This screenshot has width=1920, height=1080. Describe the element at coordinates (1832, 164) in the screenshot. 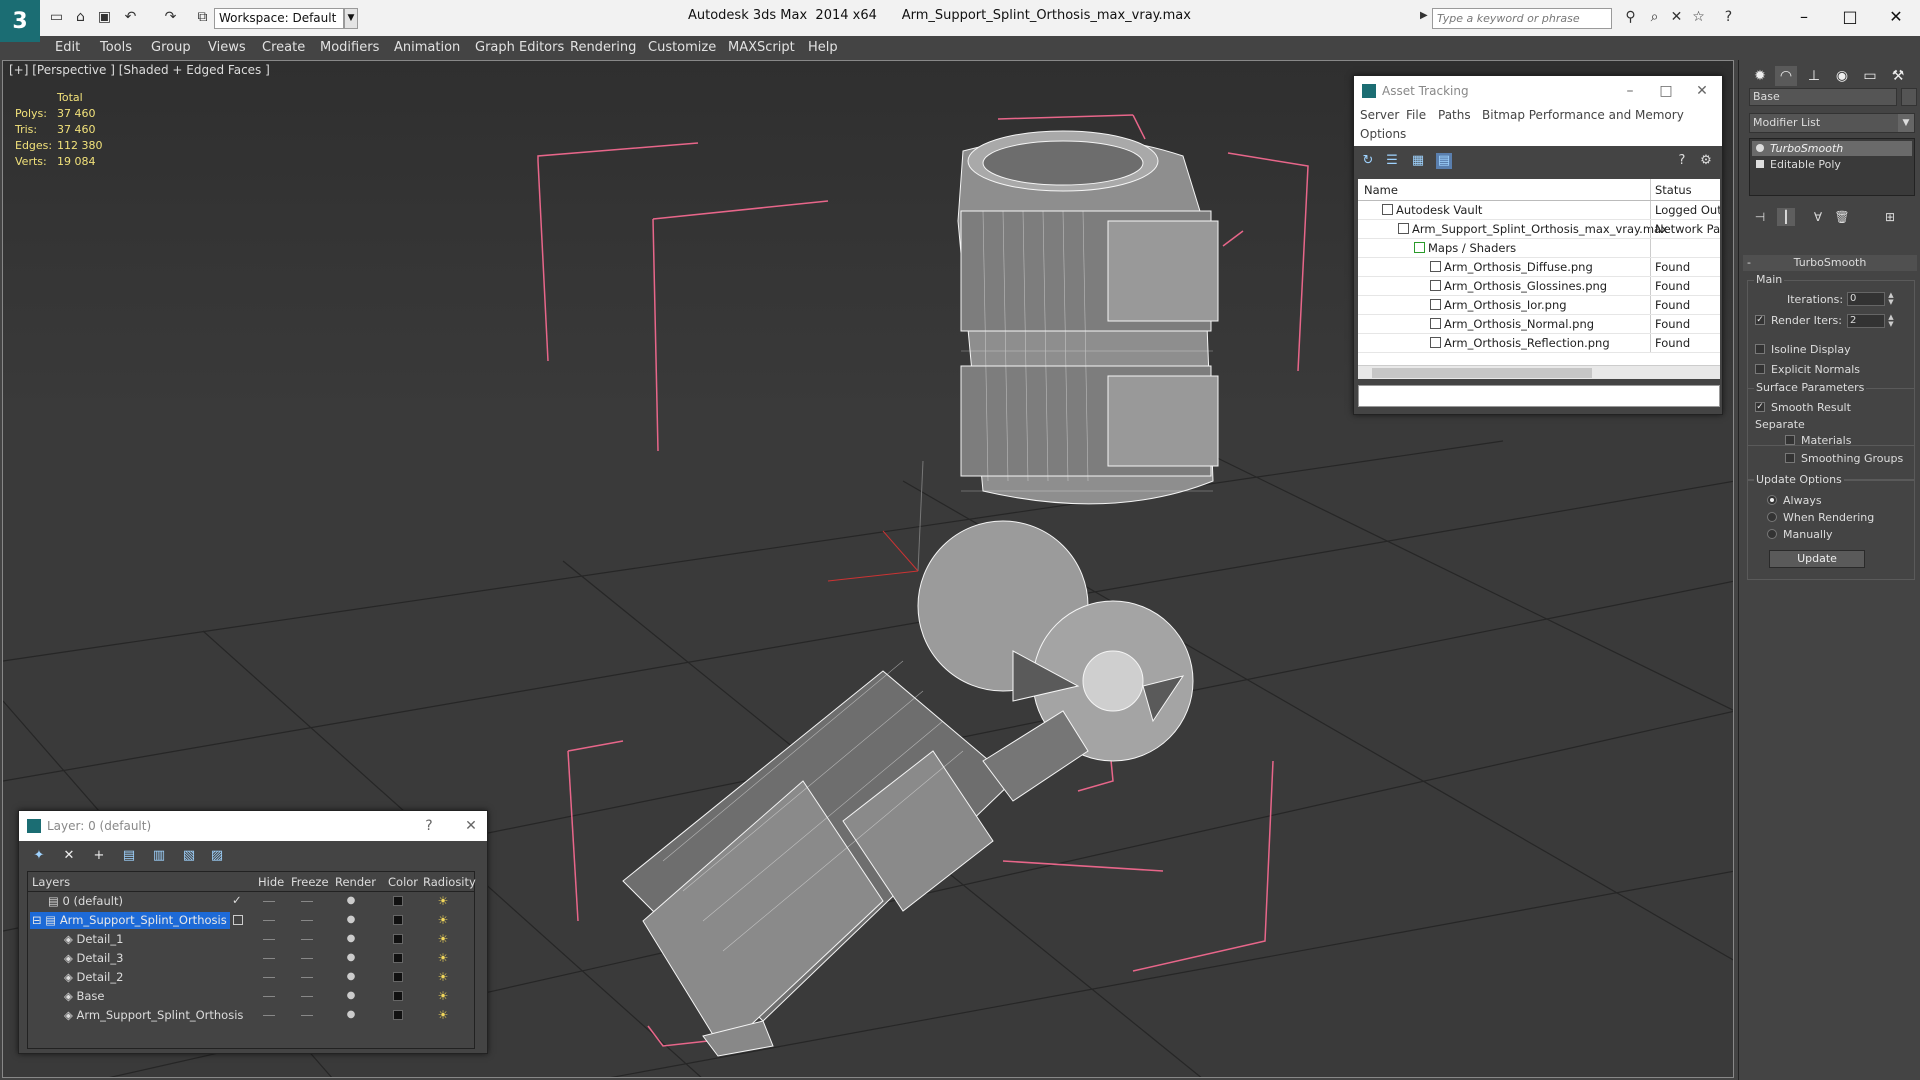

I see `stack-item-editable-poly: Editable Poly` at that location.